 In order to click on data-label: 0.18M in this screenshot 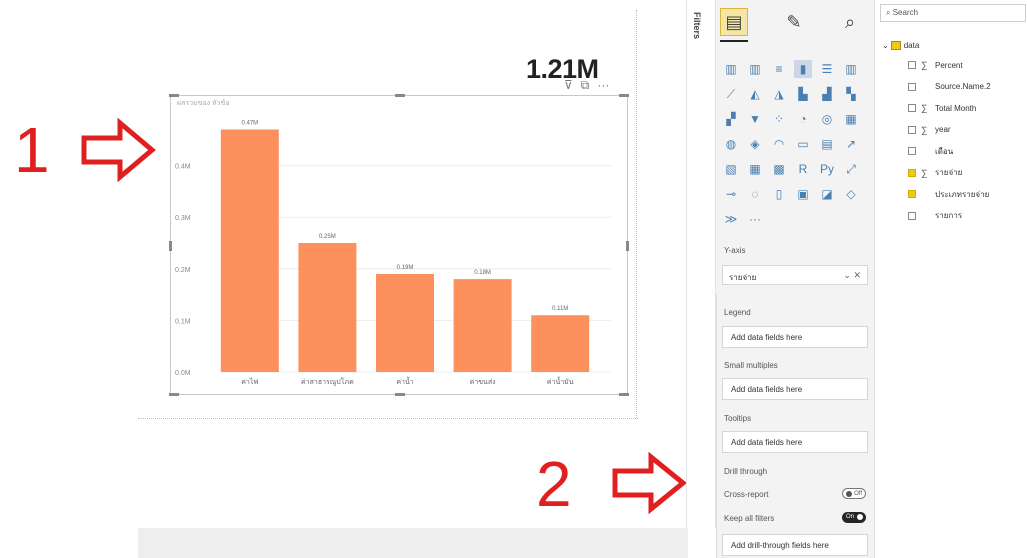, I will do `click(482, 273)`.